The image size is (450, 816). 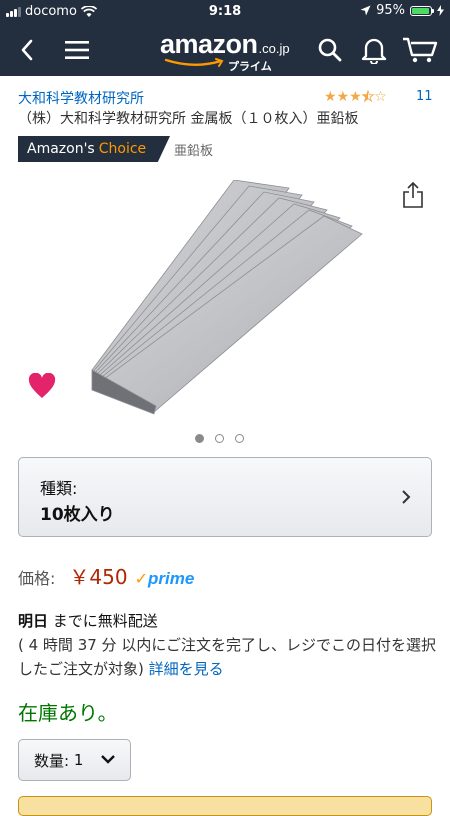 I want to click on share-button, so click(x=413, y=197).